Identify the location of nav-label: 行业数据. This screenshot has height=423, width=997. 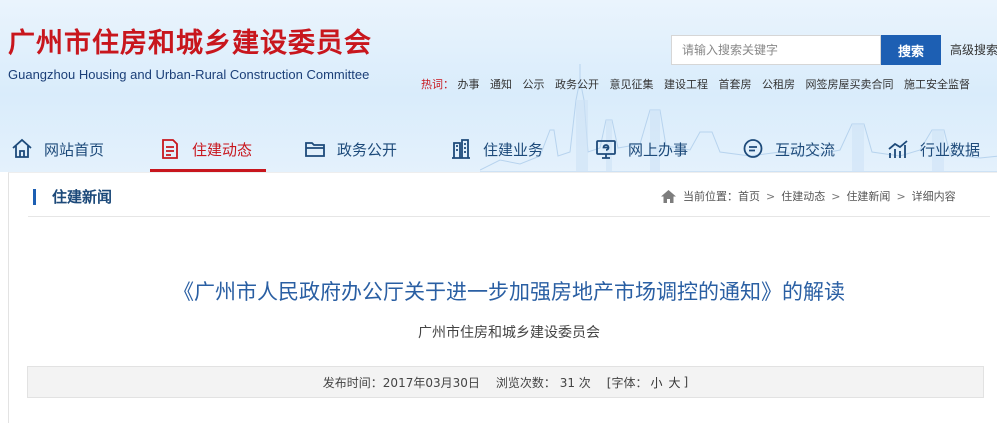
(950, 149).